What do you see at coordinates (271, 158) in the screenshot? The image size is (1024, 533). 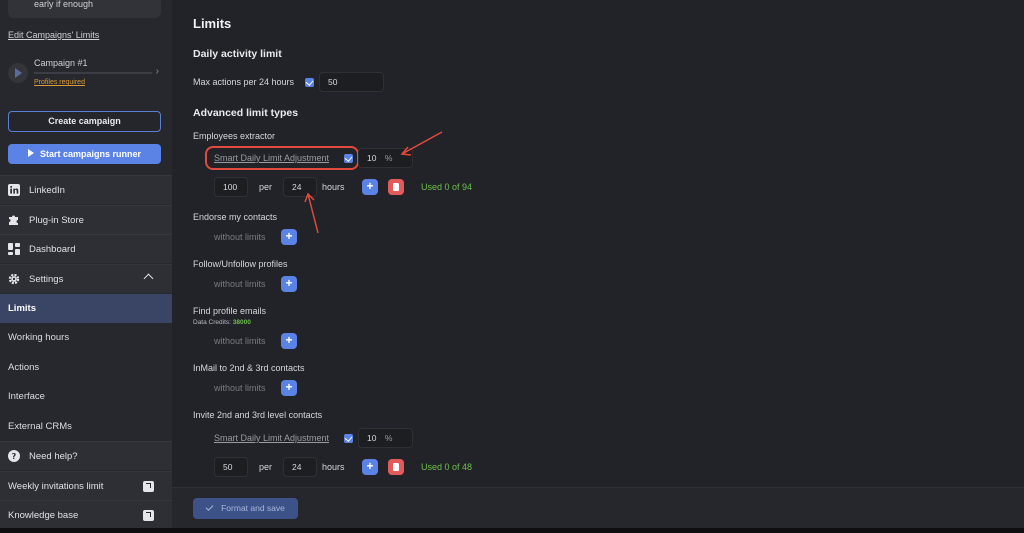 I see `smart-daily-limit-link: Smart Daily Limit Adjustment` at bounding box center [271, 158].